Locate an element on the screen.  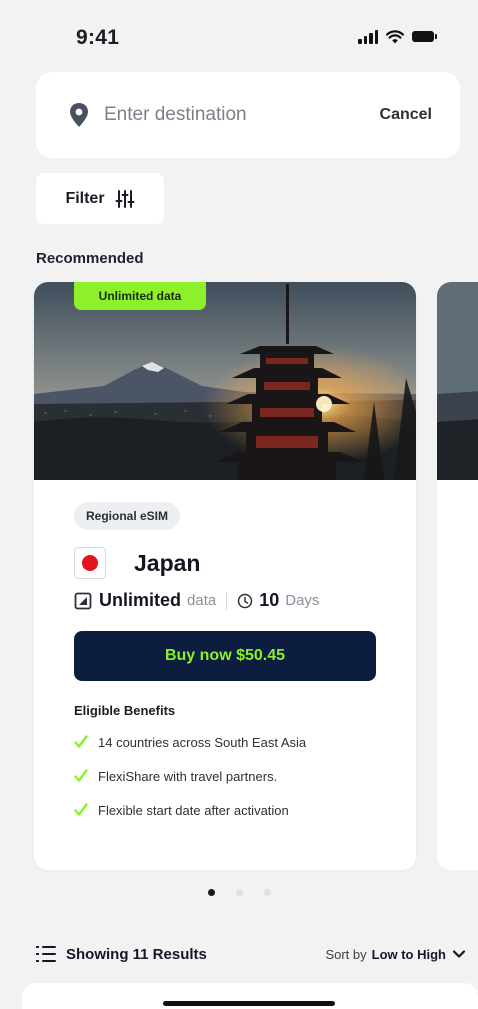
filter-label: Filter is located at coordinates (85, 198).